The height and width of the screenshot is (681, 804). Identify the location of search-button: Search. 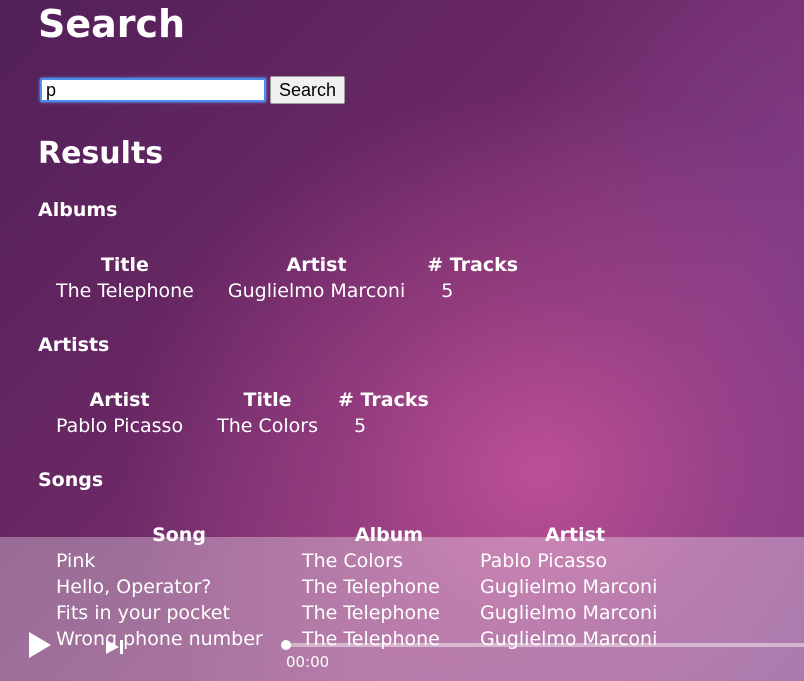
(308, 90).